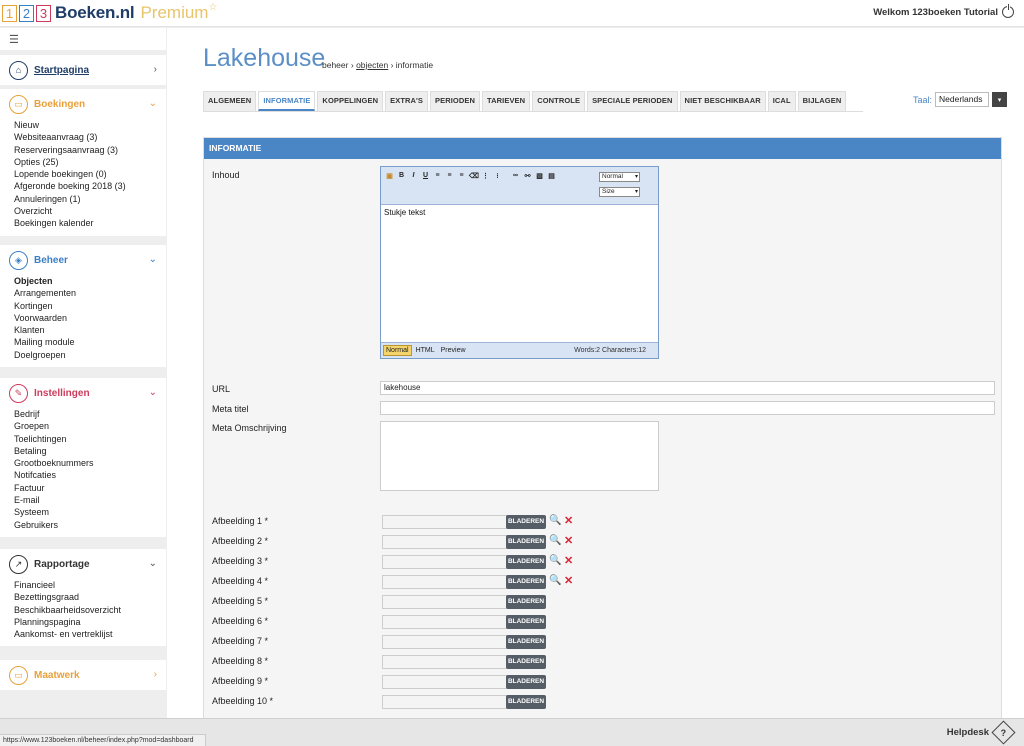 Image resolution: width=1024 pixels, height=746 pixels. I want to click on sidebar-item-voorwaarden: Voorwaarden, so click(90, 318).